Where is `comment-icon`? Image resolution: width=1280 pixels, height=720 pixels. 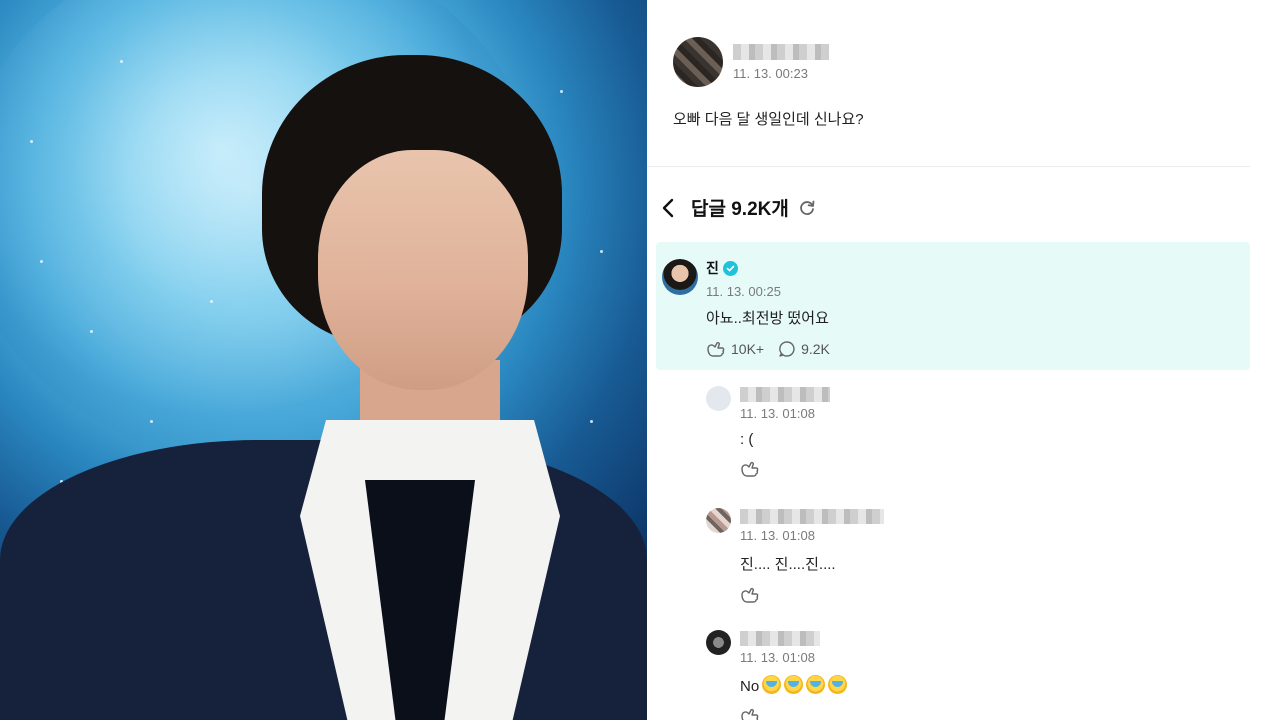 comment-icon is located at coordinates (787, 349).